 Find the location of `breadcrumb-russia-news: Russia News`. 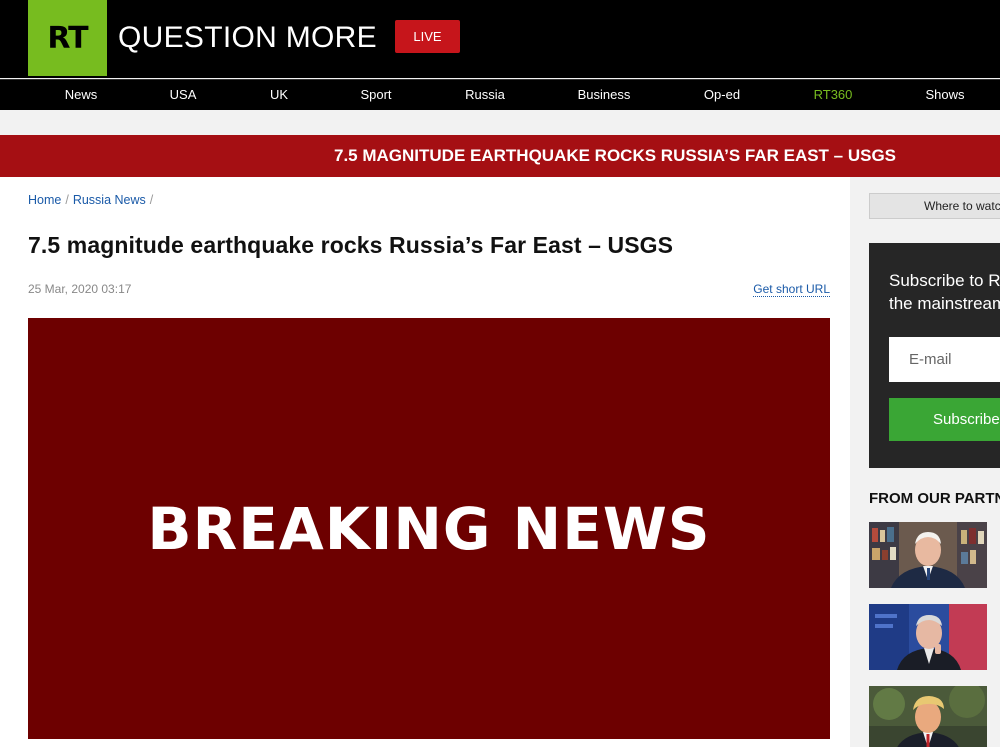

breadcrumb-russia-news: Russia News is located at coordinates (109, 200).